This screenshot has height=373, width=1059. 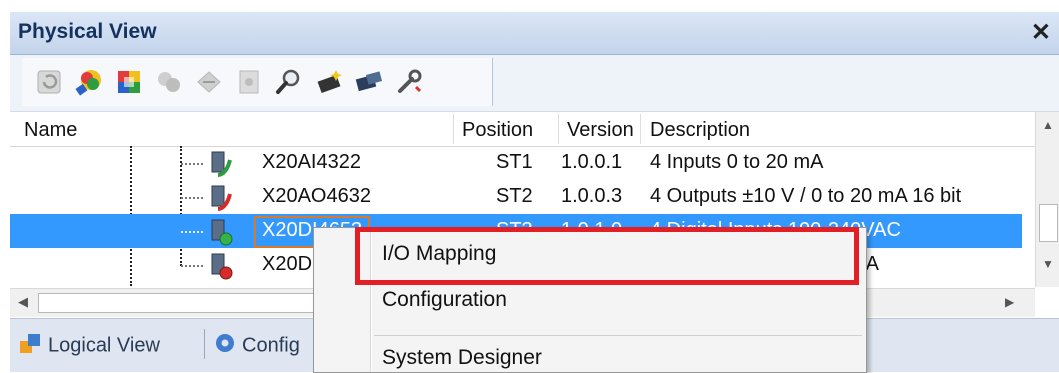 I want to click on menu-separator, so click(x=618, y=335).